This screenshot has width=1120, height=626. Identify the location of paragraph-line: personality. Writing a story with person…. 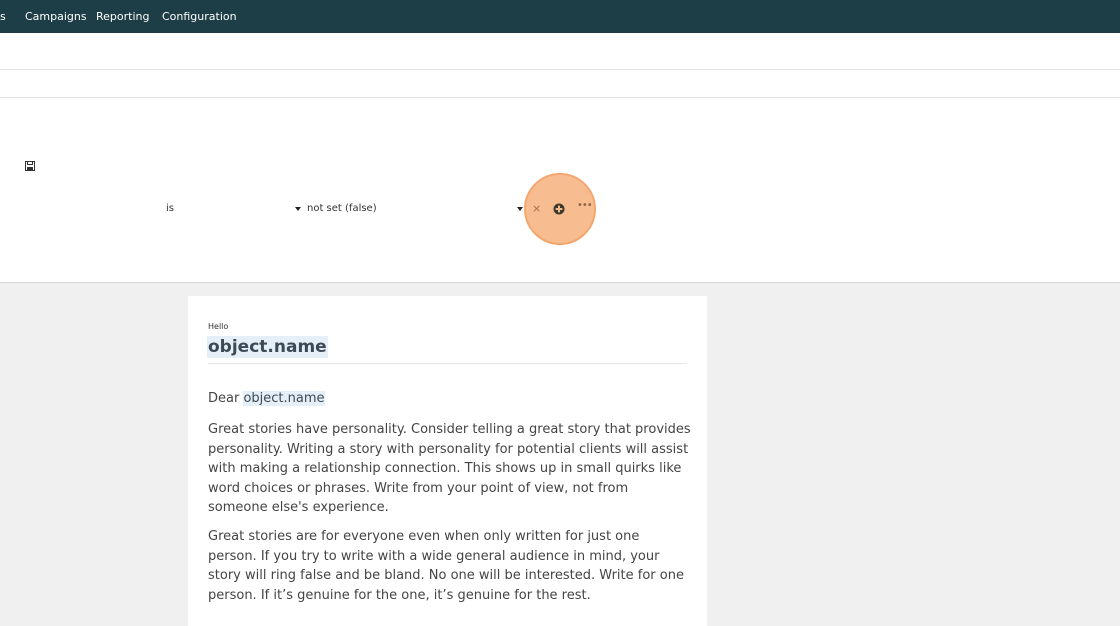
(448, 449).